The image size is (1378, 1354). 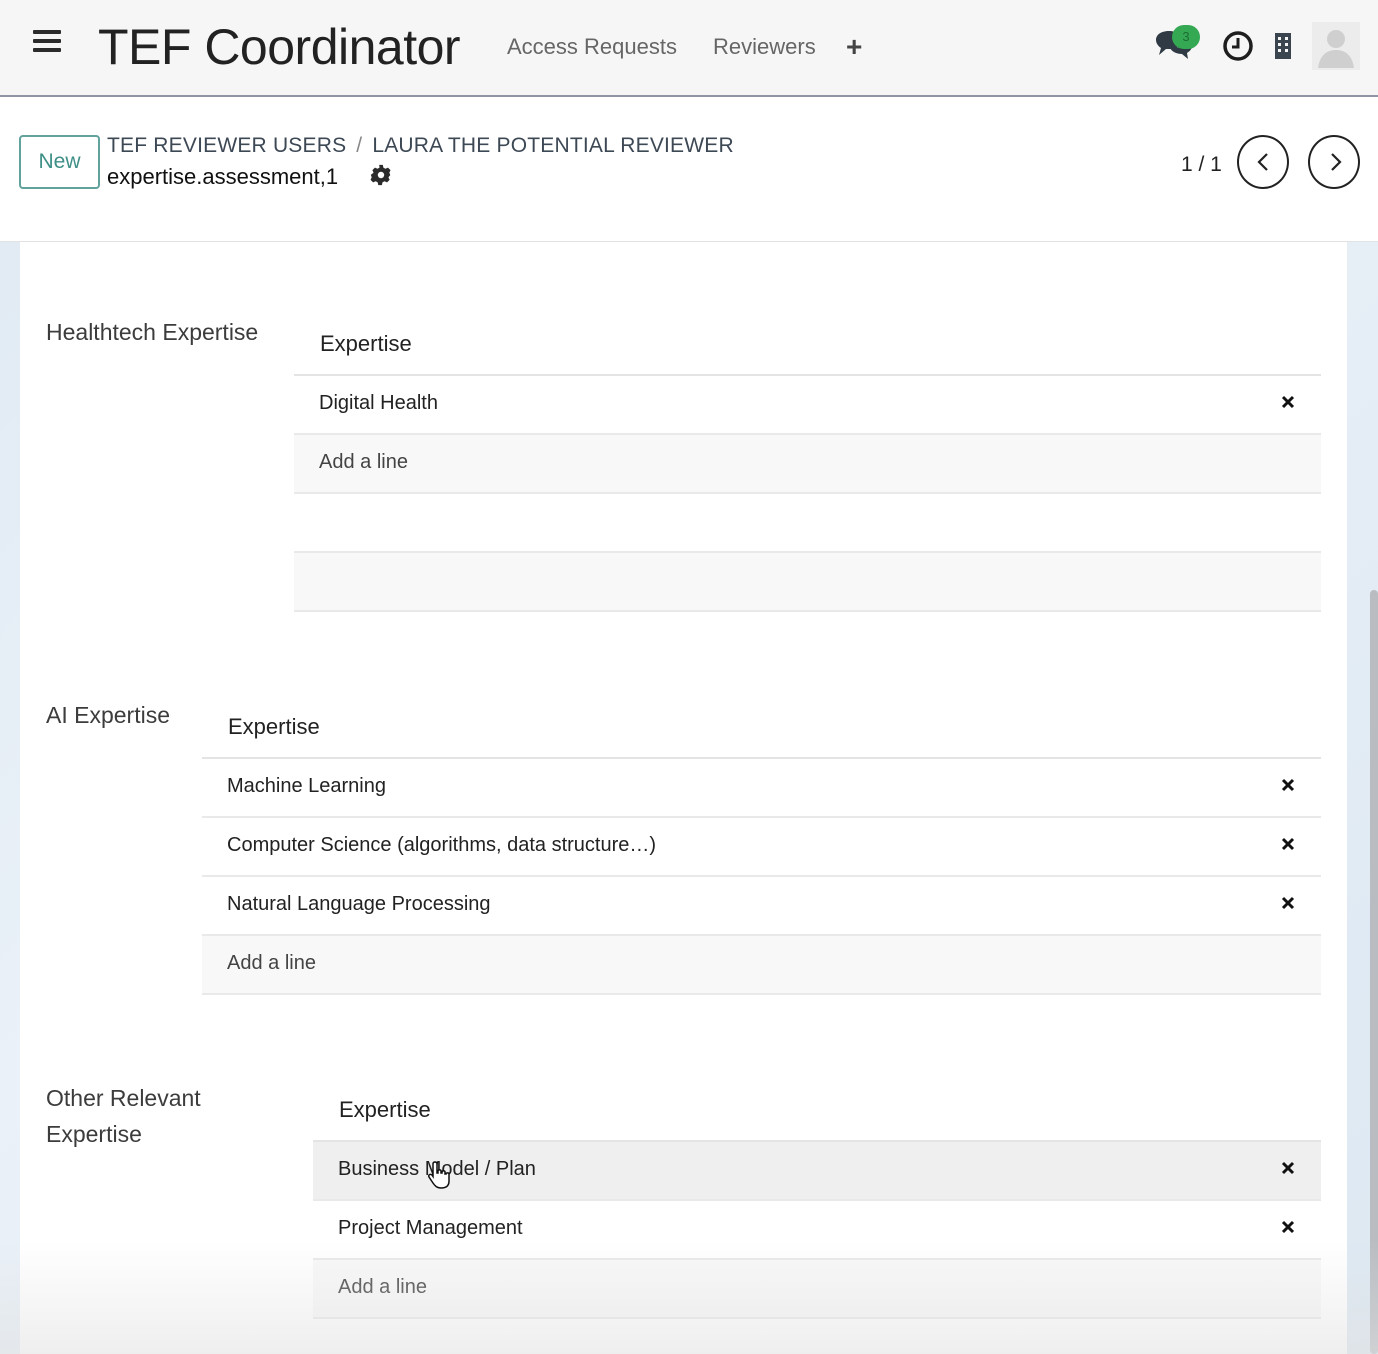 I want to click on record-name: expertise.assessment,1, so click(x=223, y=176).